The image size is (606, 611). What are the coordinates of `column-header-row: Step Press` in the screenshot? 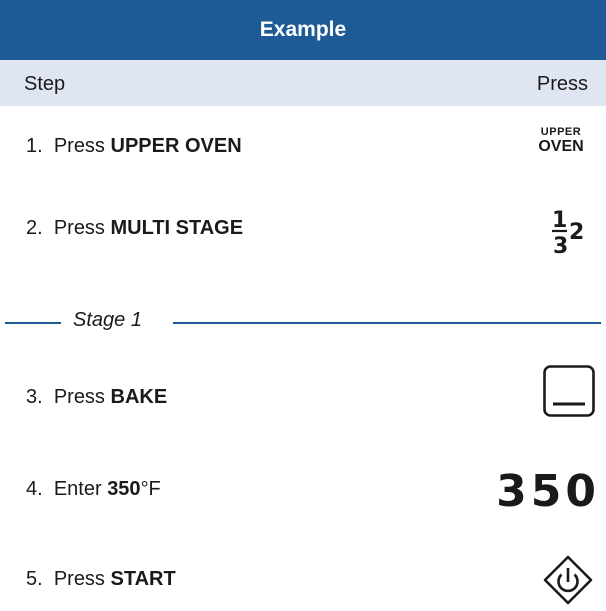 It's located at (303, 83).